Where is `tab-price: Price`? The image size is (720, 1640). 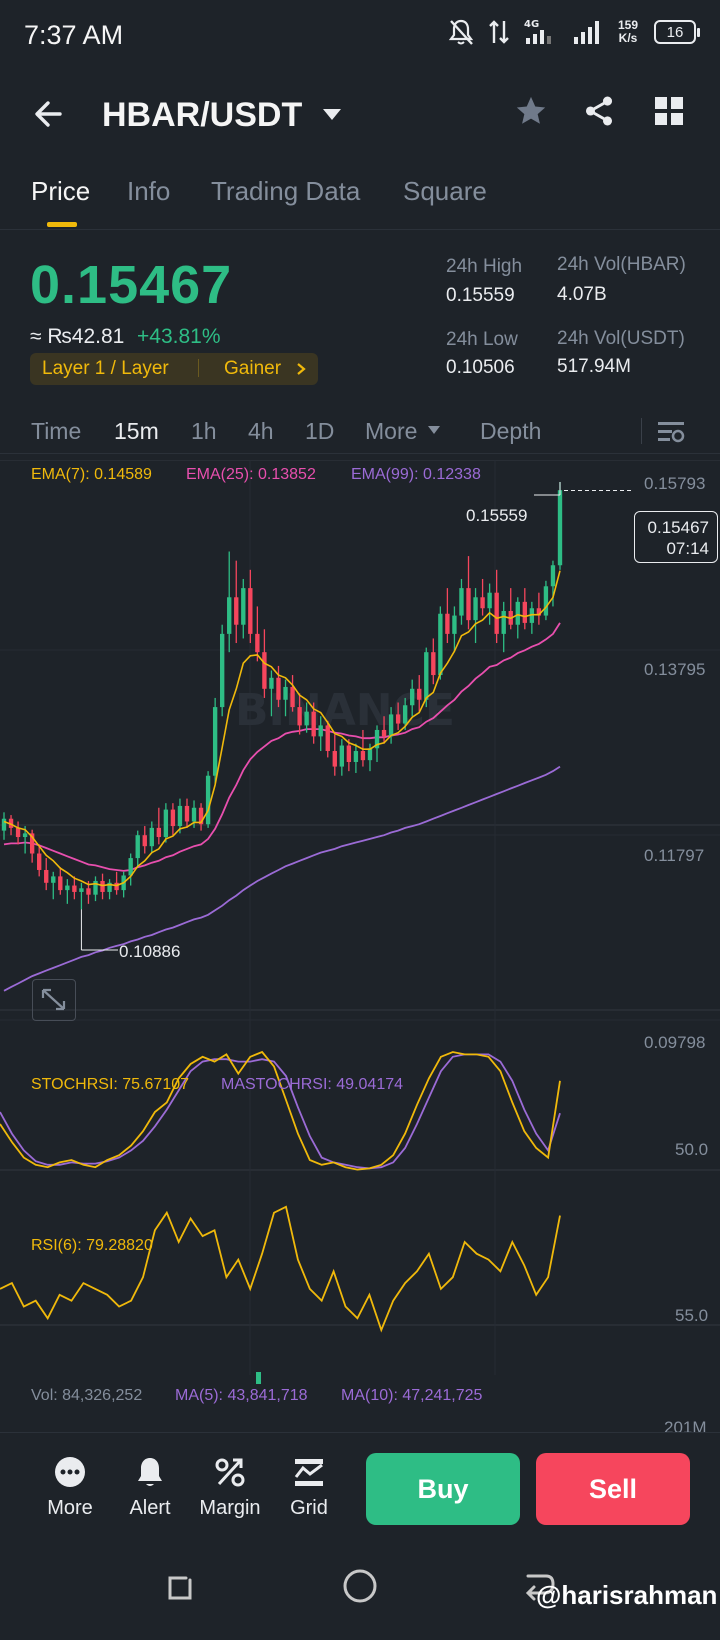
tab-price: Price is located at coordinates (60, 191).